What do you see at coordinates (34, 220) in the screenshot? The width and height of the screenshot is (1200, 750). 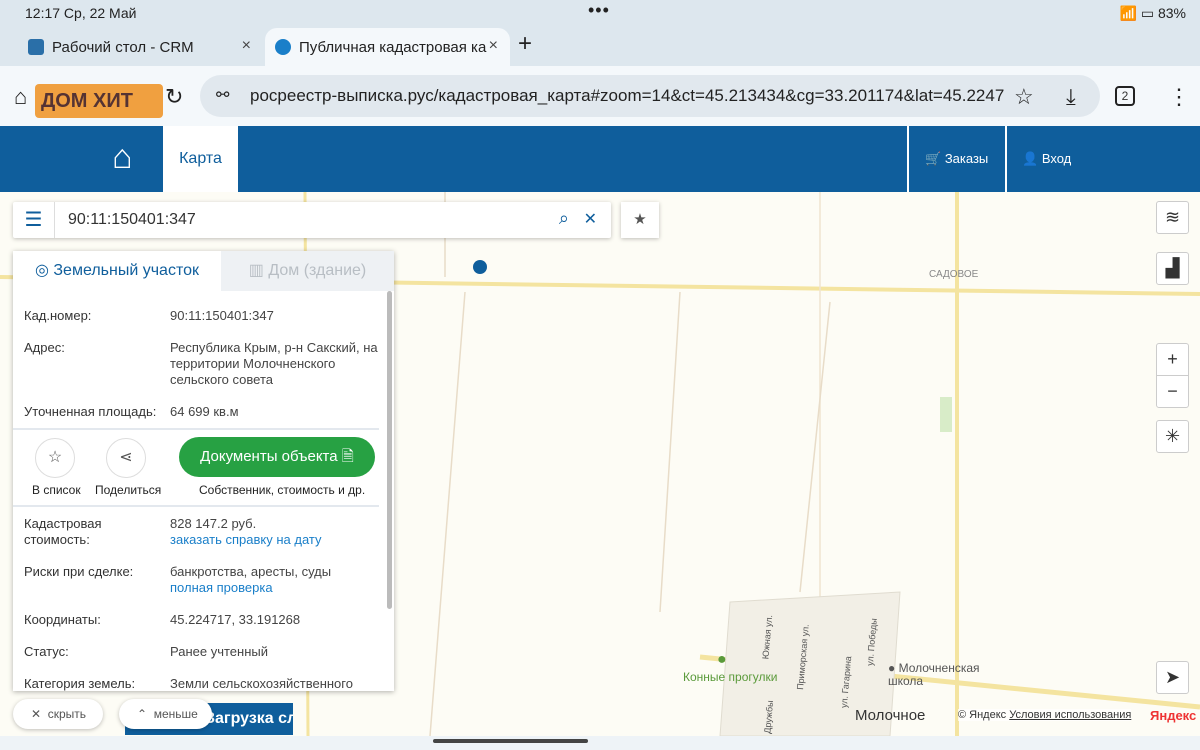 I see `menu-icon: ☰` at bounding box center [34, 220].